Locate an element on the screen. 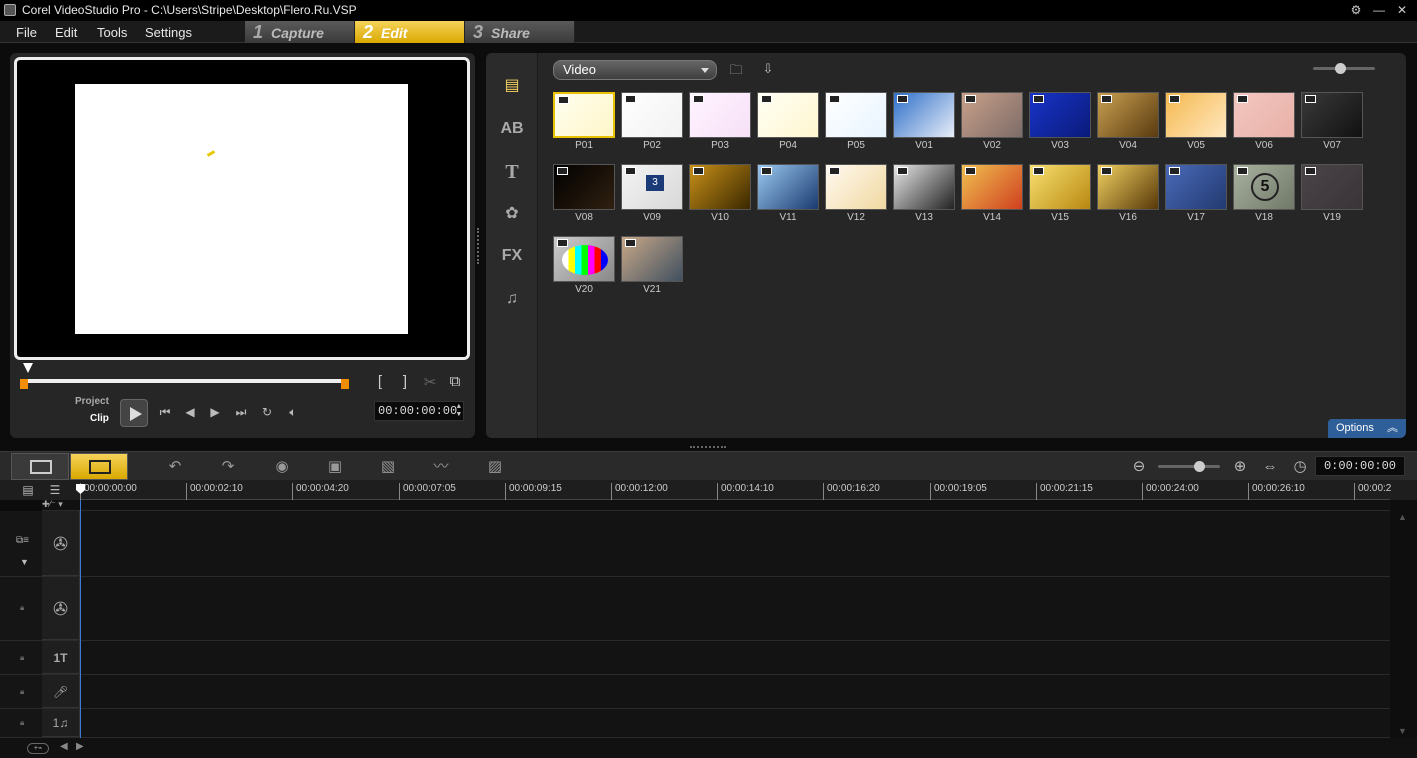  media-thumbnail: V08 is located at coordinates (584, 193).